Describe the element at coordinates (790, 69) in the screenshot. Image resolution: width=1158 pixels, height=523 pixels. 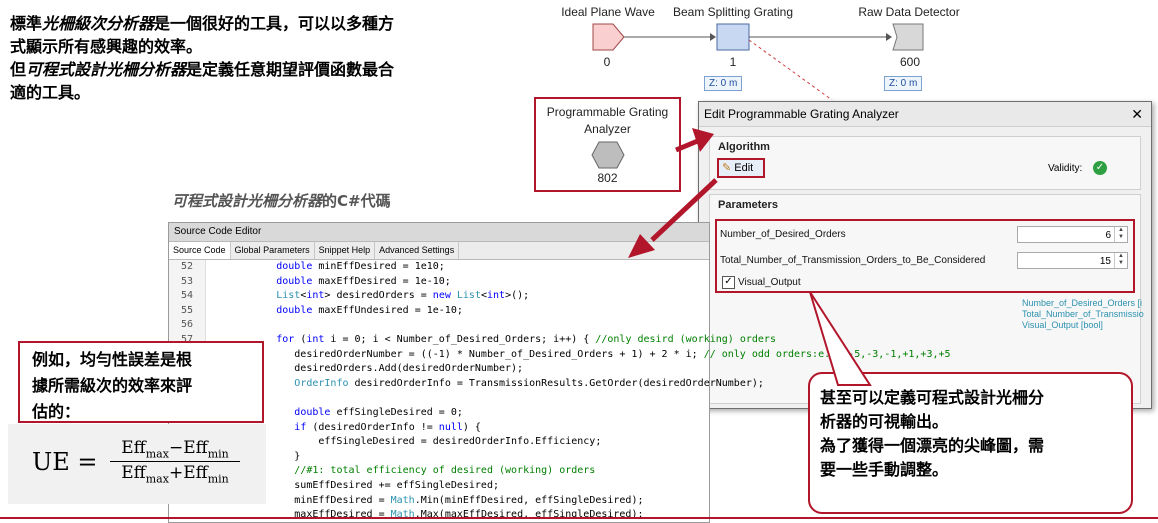
I see `analyzer-connection` at that location.